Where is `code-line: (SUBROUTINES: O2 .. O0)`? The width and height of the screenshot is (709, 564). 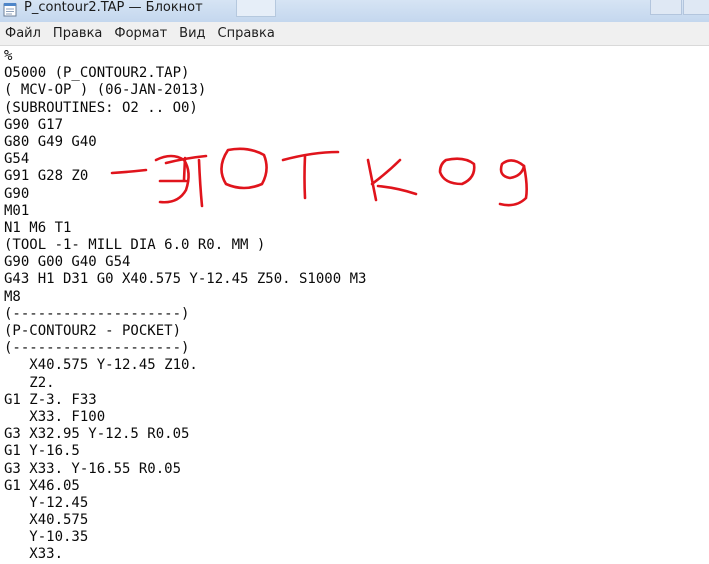
code-line: (SUBROUTINES: O2 .. O0) is located at coordinates (101, 107).